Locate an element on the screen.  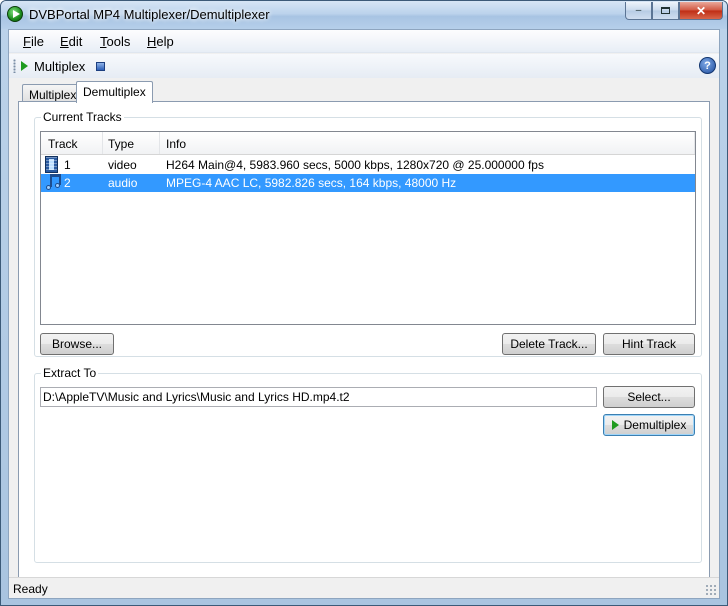
maximize-icon is located at coordinates (665, 10).